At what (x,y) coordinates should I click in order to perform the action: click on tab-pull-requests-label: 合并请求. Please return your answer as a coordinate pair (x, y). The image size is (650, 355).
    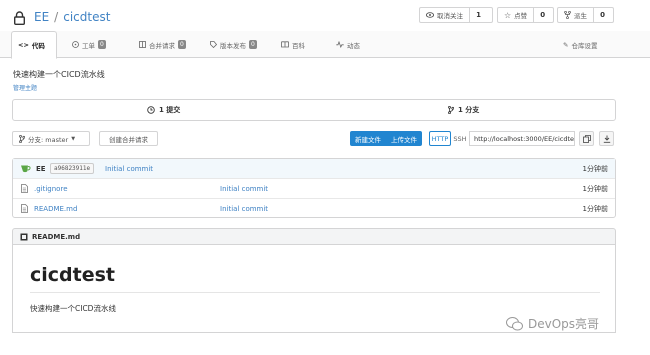
    Looking at the image, I should click on (162, 45).